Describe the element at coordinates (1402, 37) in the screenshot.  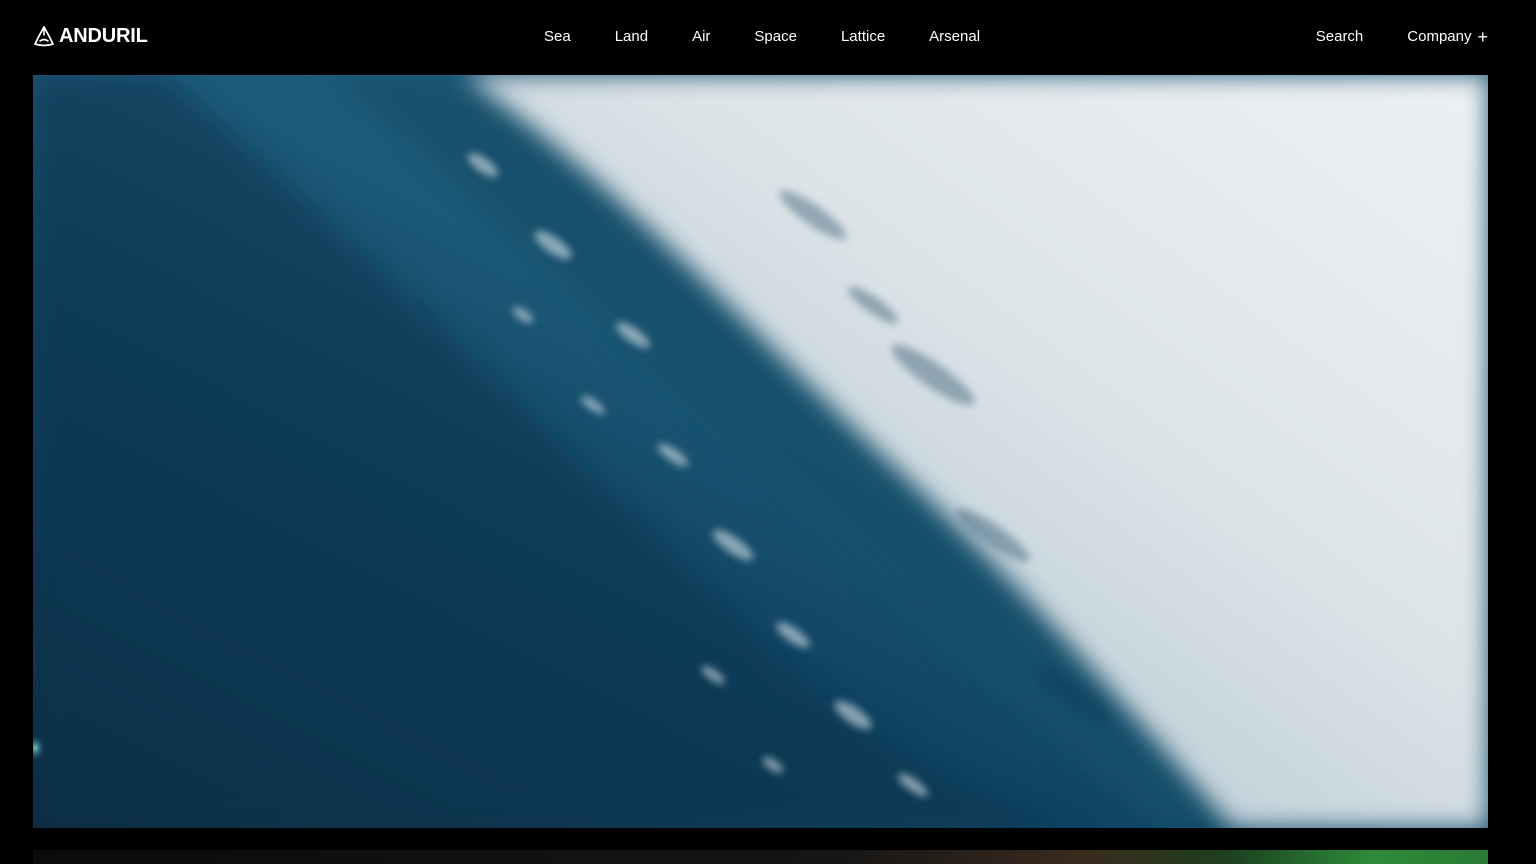
I see `header-utilities: Search Company +` at that location.